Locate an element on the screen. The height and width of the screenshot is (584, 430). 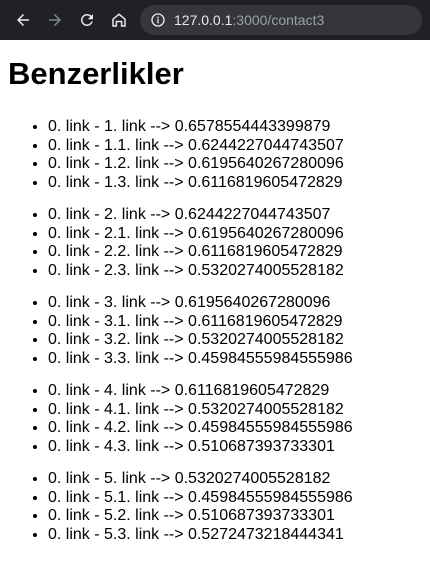
home-button is located at coordinates (119, 20).